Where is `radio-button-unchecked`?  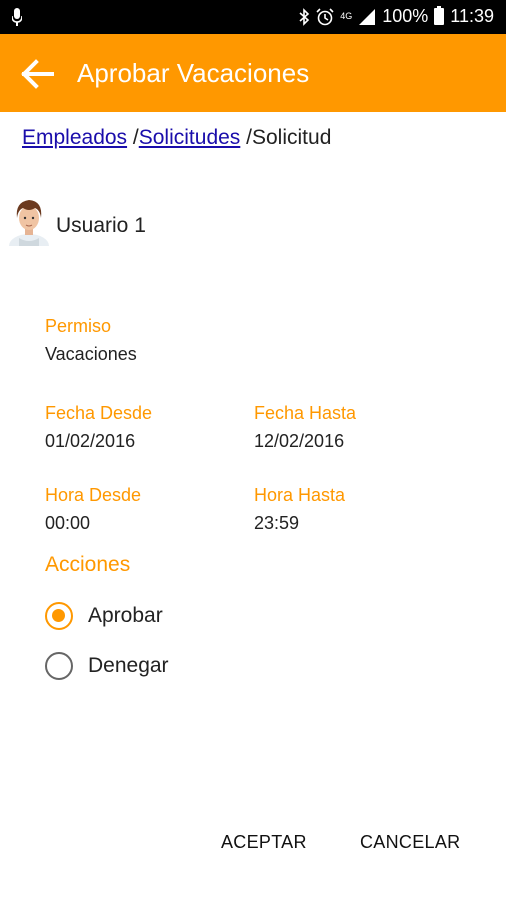 radio-button-unchecked is located at coordinates (59, 666).